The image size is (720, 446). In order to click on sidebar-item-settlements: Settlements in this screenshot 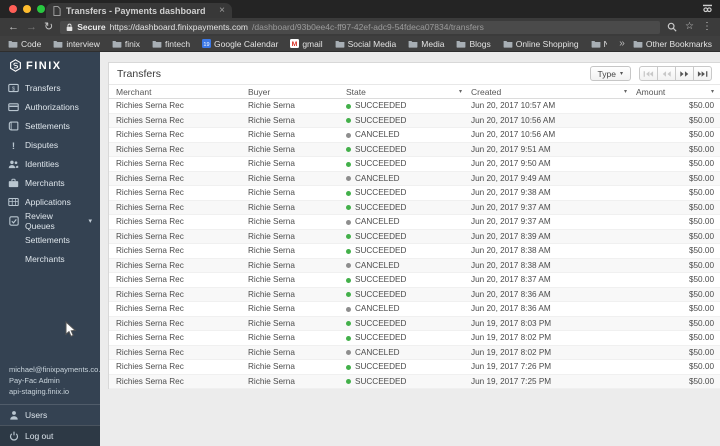, I will do `click(50, 125)`.